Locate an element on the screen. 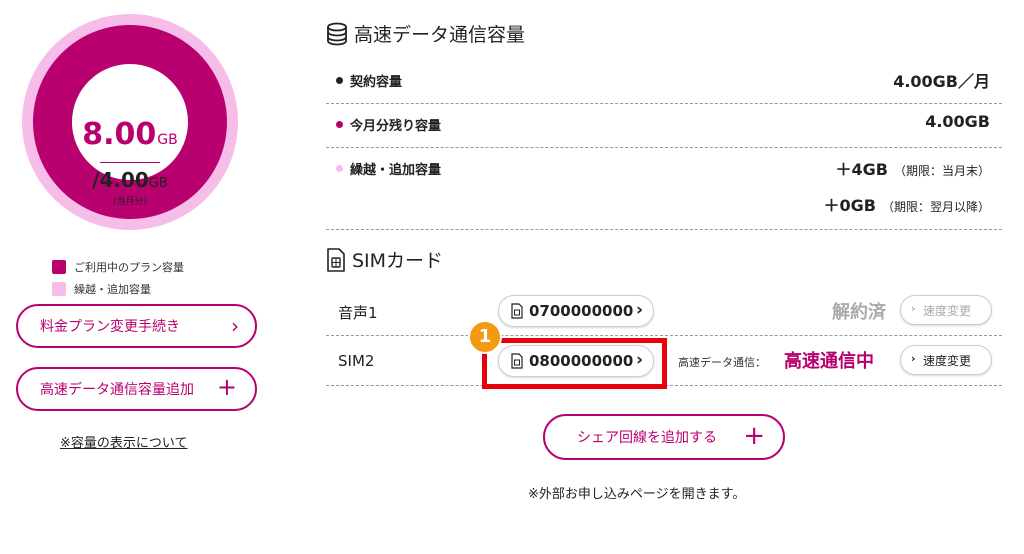  remaining-capacity-row: 今月分残り容量 4.00GB is located at coordinates (664, 126).